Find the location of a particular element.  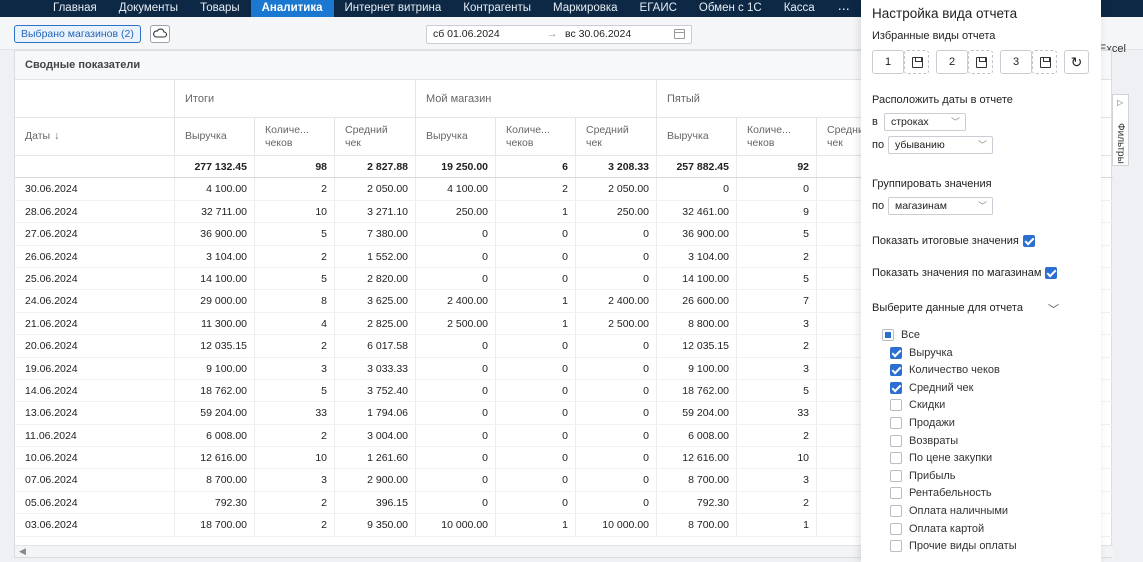

value-cell: 33 is located at coordinates (295, 413).